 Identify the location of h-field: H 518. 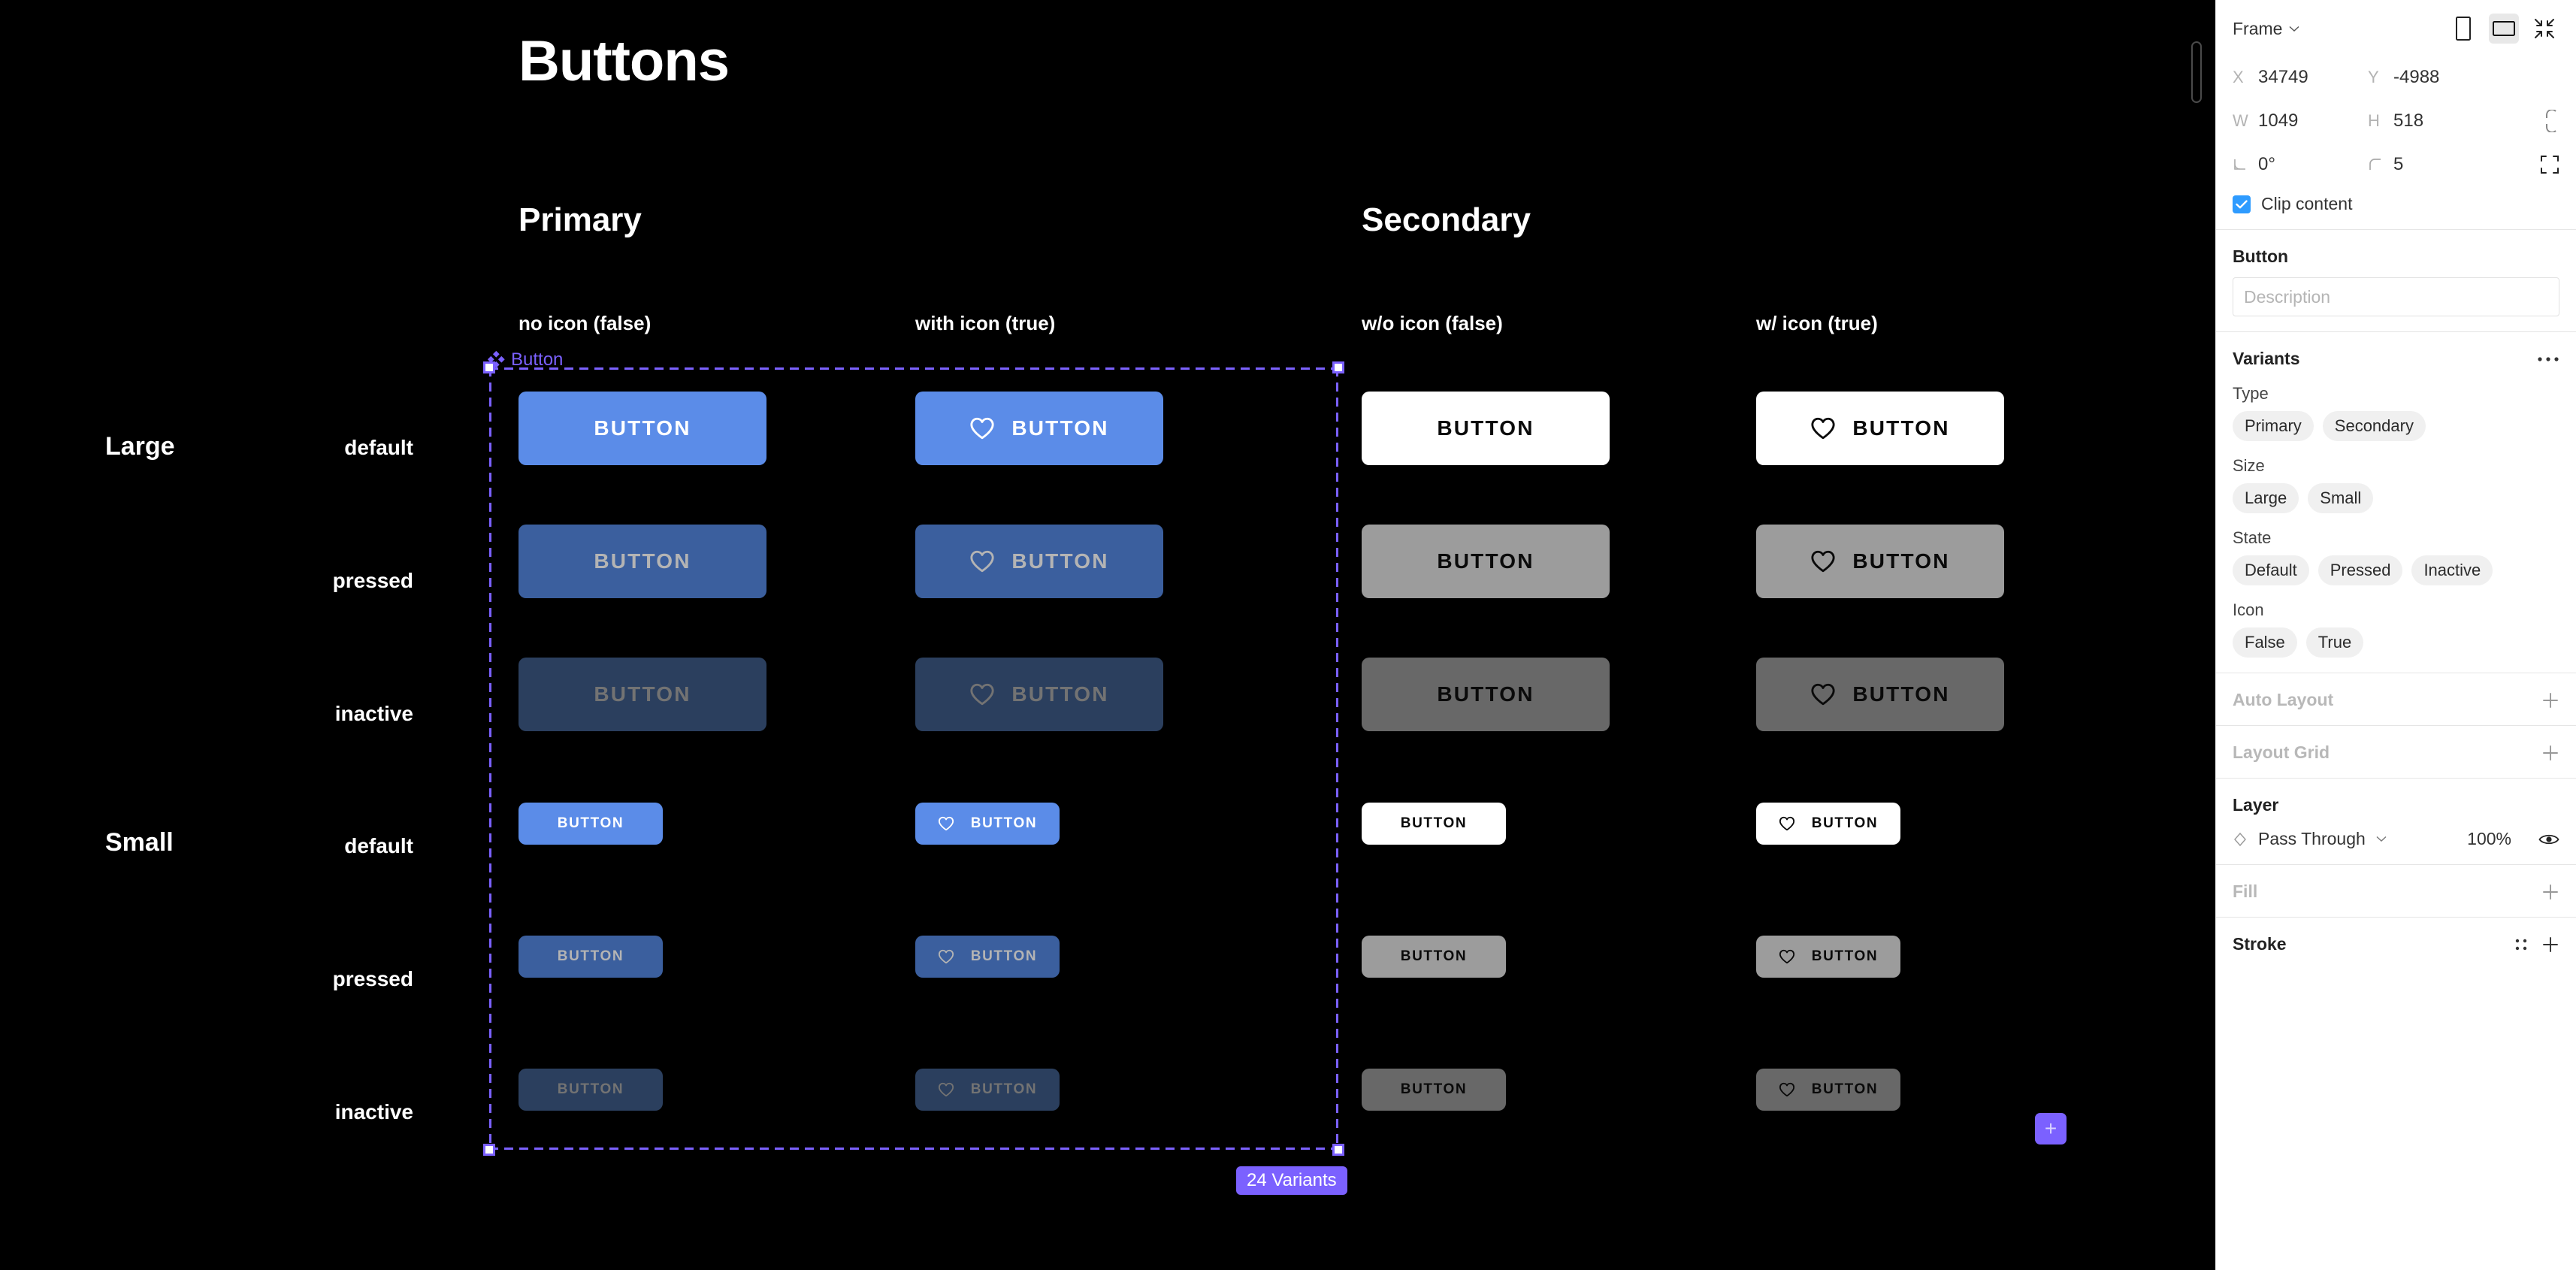
(2436, 121).